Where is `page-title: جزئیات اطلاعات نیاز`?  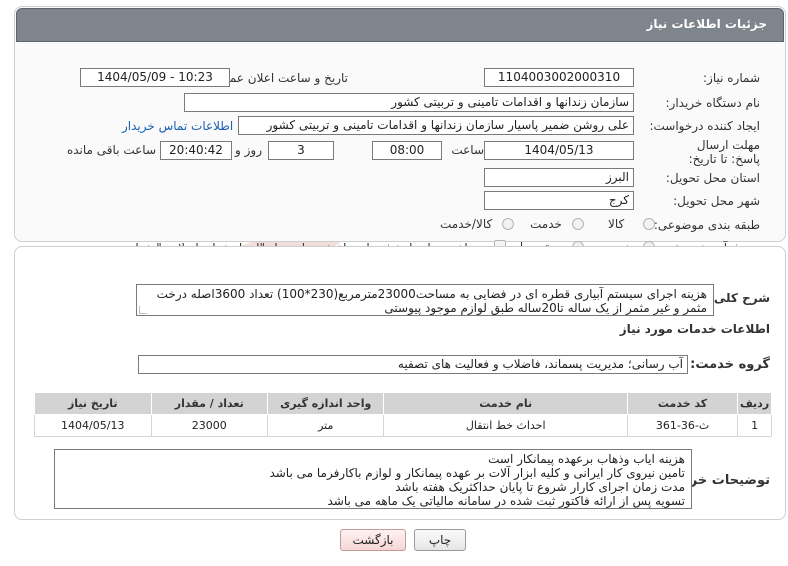
page-title: جزئیات اطلاعات نیاز is located at coordinates (706, 24).